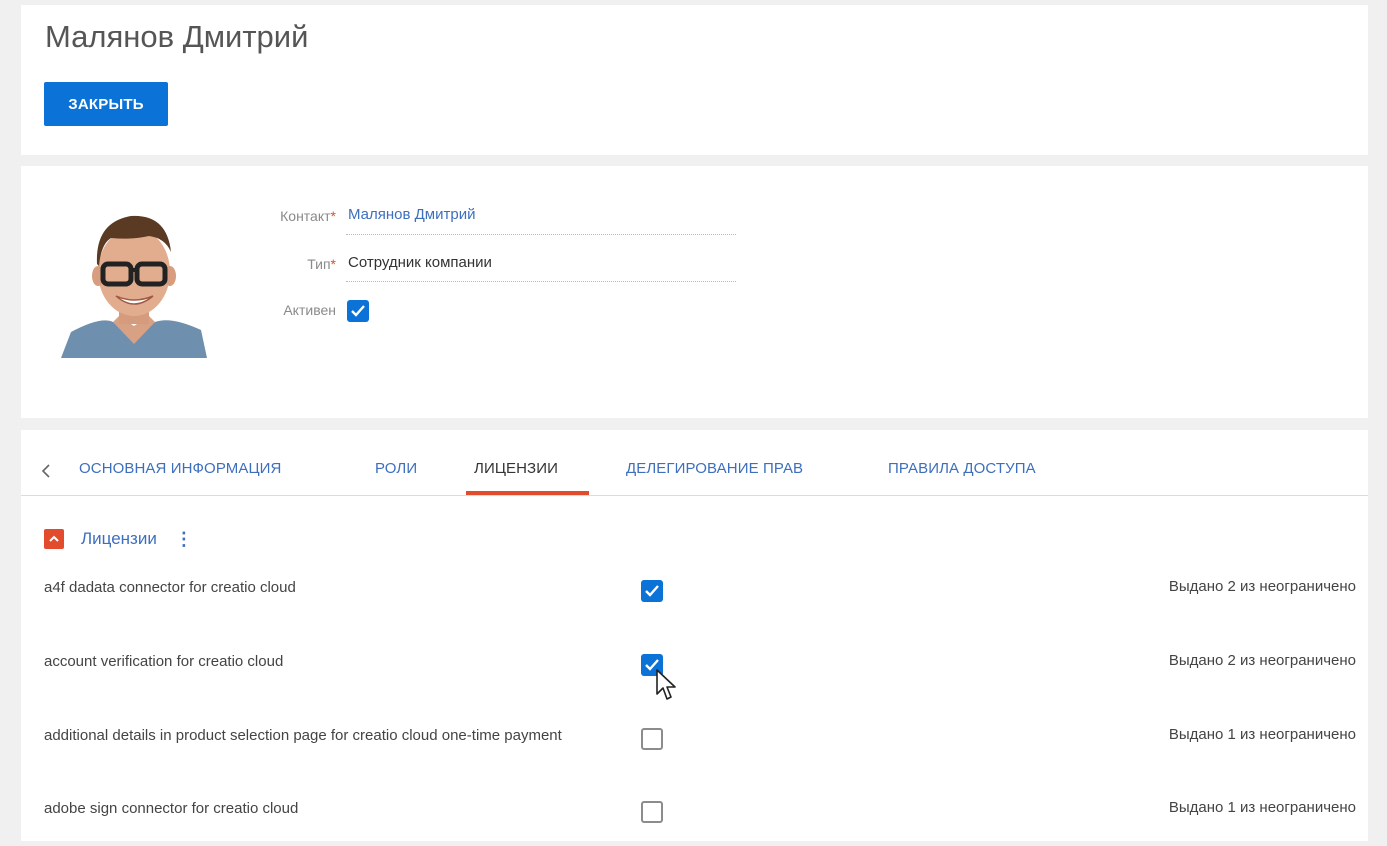 The width and height of the screenshot is (1387, 846). I want to click on collapse-toggle-button, so click(54, 539).